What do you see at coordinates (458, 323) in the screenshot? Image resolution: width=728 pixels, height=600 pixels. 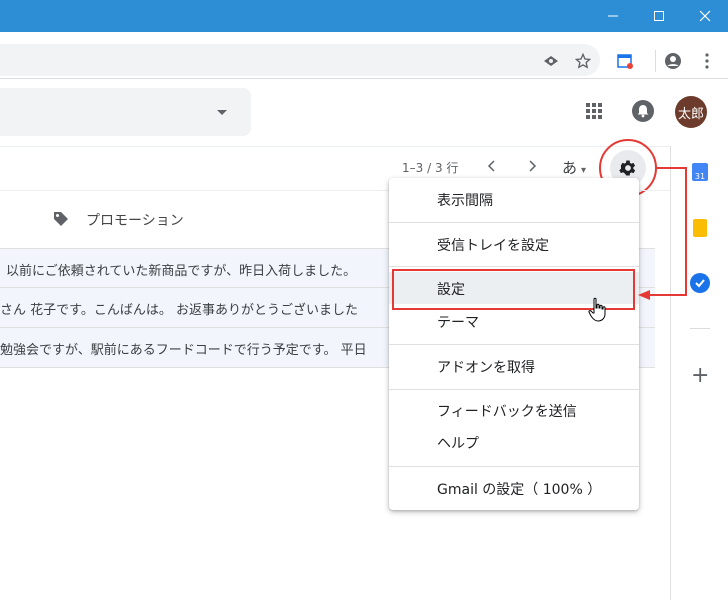 I see `menu-item-label: テーマ` at bounding box center [458, 323].